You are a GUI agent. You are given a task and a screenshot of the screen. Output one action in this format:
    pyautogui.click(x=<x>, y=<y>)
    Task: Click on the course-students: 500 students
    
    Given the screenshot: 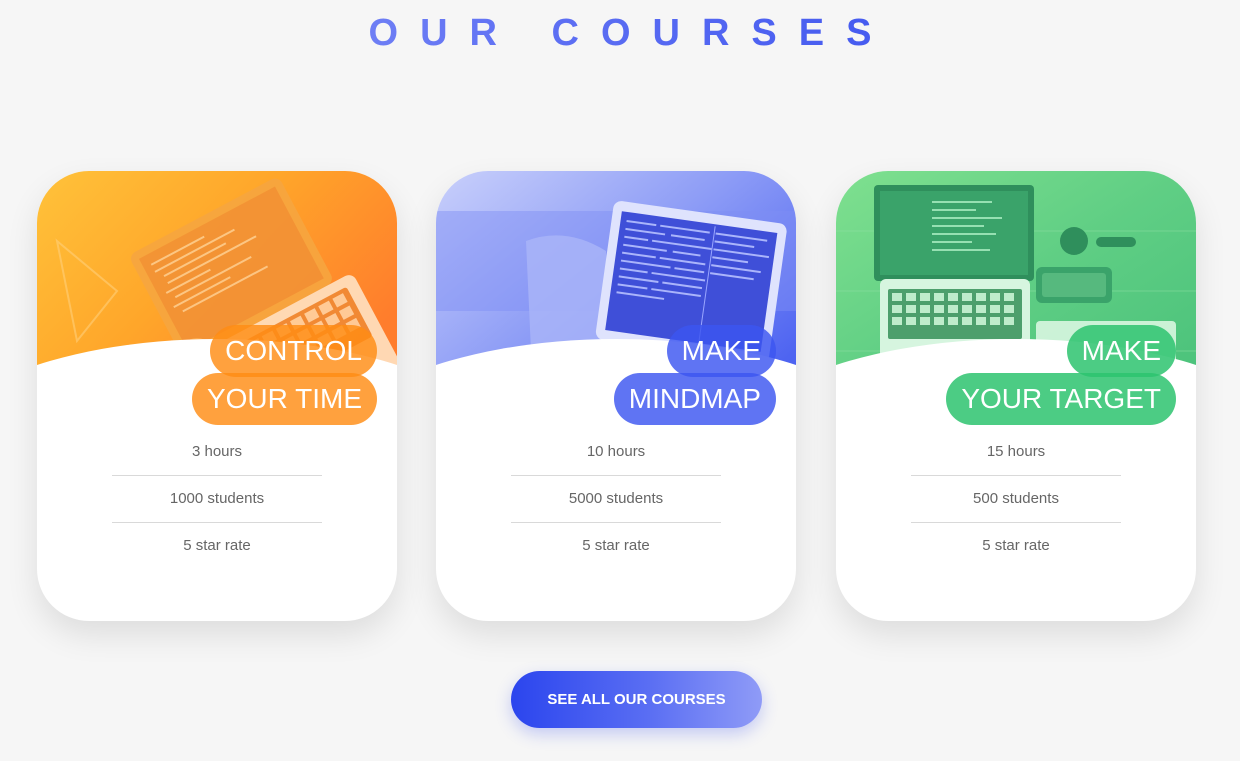 What is the action you would take?
    pyautogui.click(x=1016, y=498)
    